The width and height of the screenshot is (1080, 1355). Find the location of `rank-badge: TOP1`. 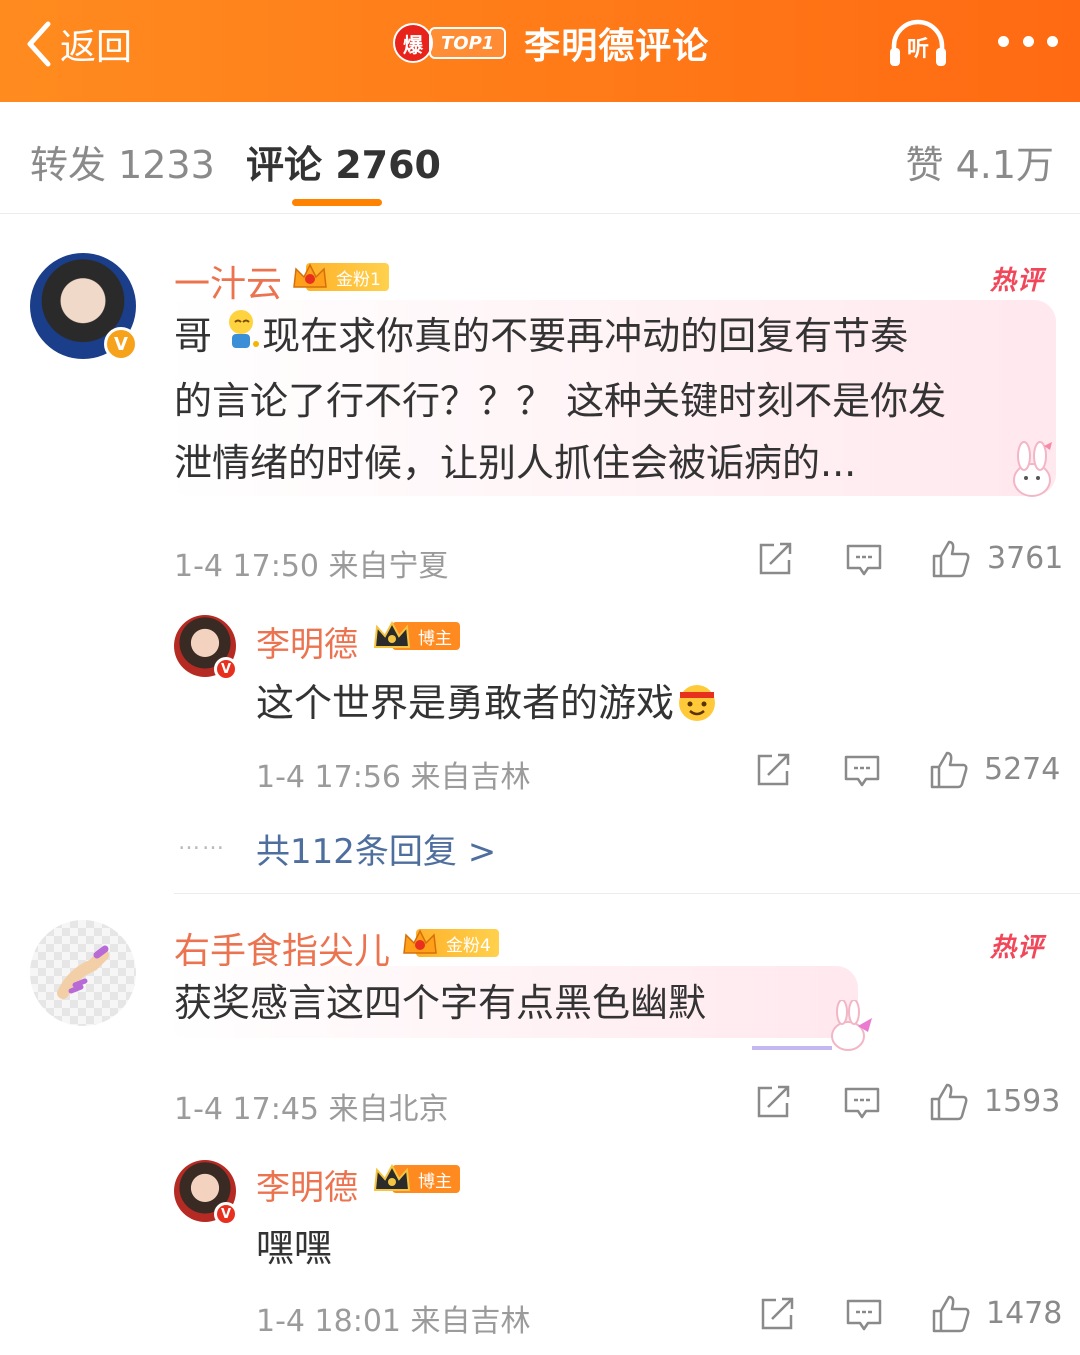

rank-badge: TOP1 is located at coordinates (468, 43).